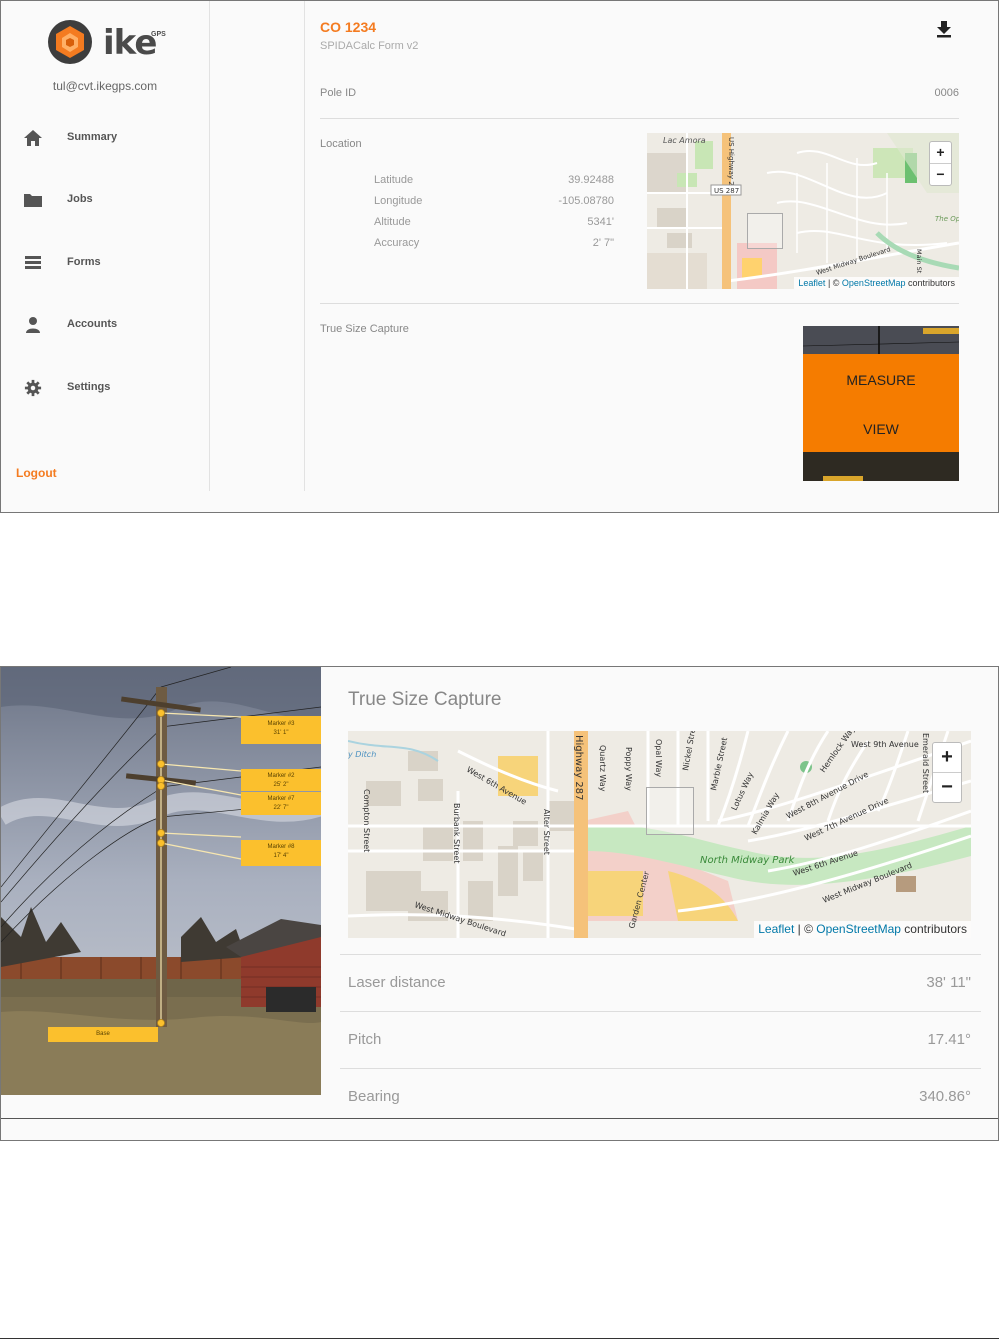 This screenshot has height=1339, width=999. I want to click on pitch-value: 17.41°, so click(949, 1039).